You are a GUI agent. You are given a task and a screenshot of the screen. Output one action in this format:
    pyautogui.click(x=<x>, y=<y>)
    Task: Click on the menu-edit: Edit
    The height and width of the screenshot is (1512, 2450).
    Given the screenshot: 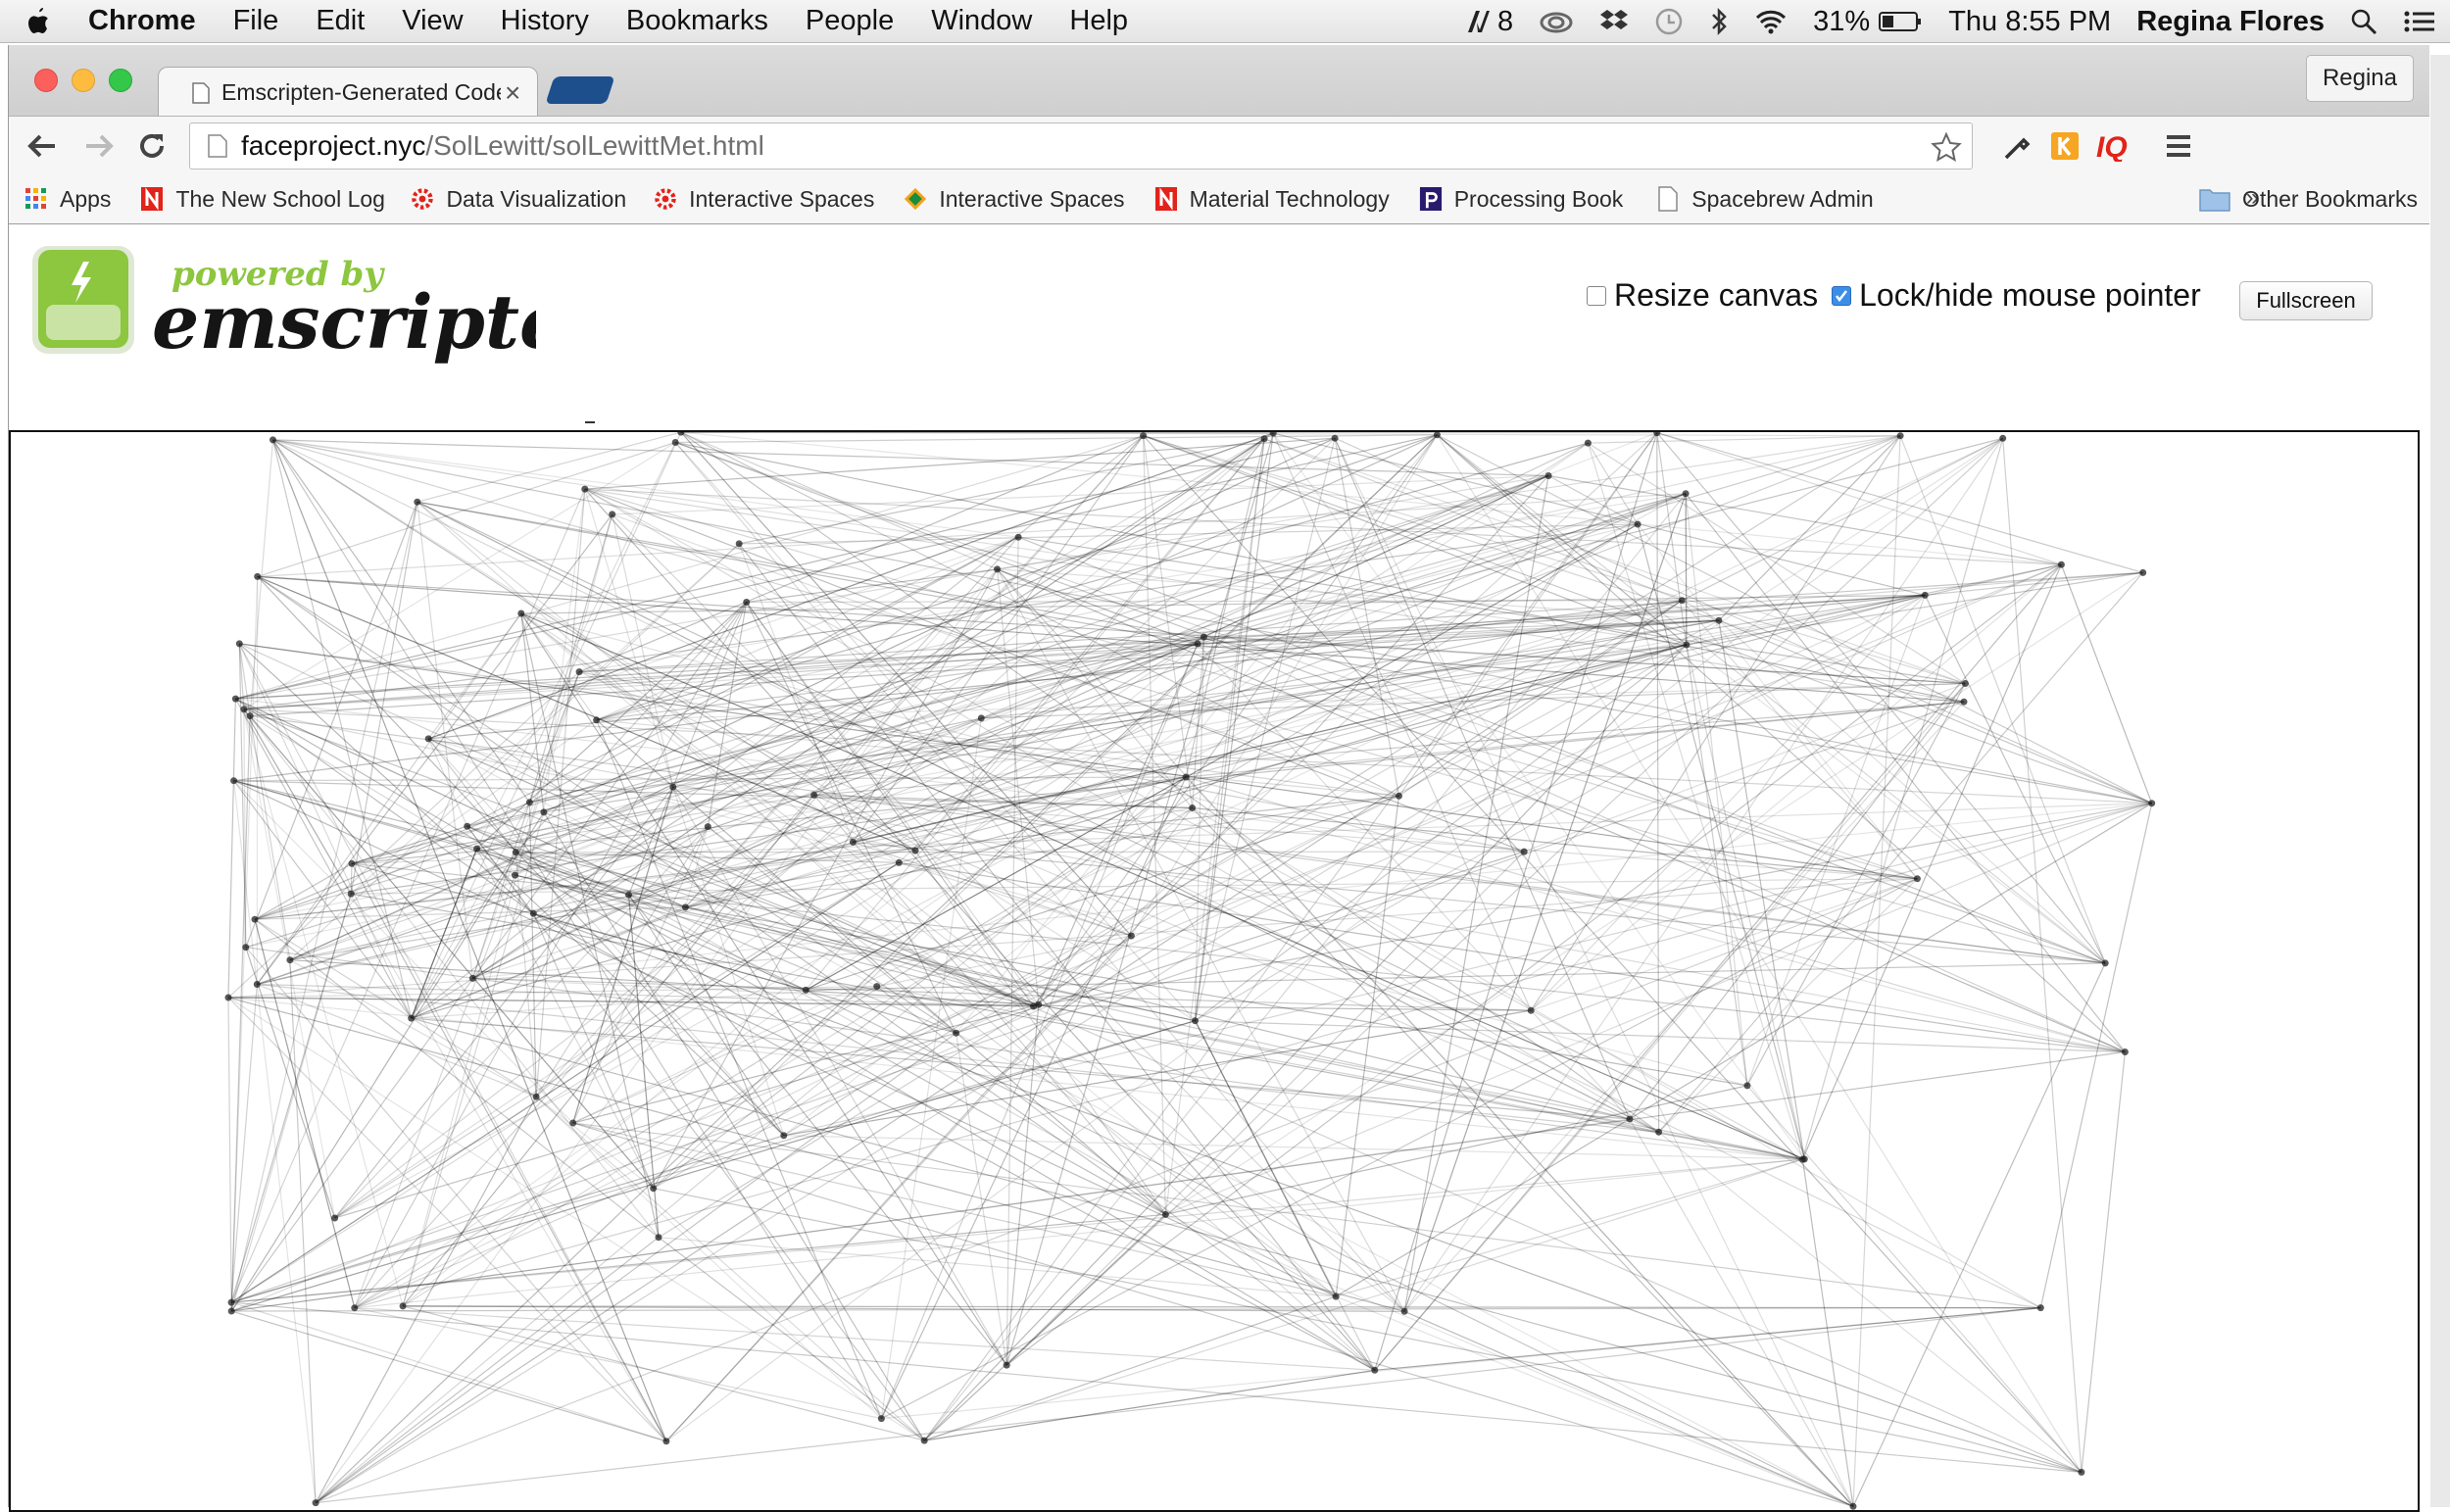 What is the action you would take?
    pyautogui.click(x=340, y=21)
    